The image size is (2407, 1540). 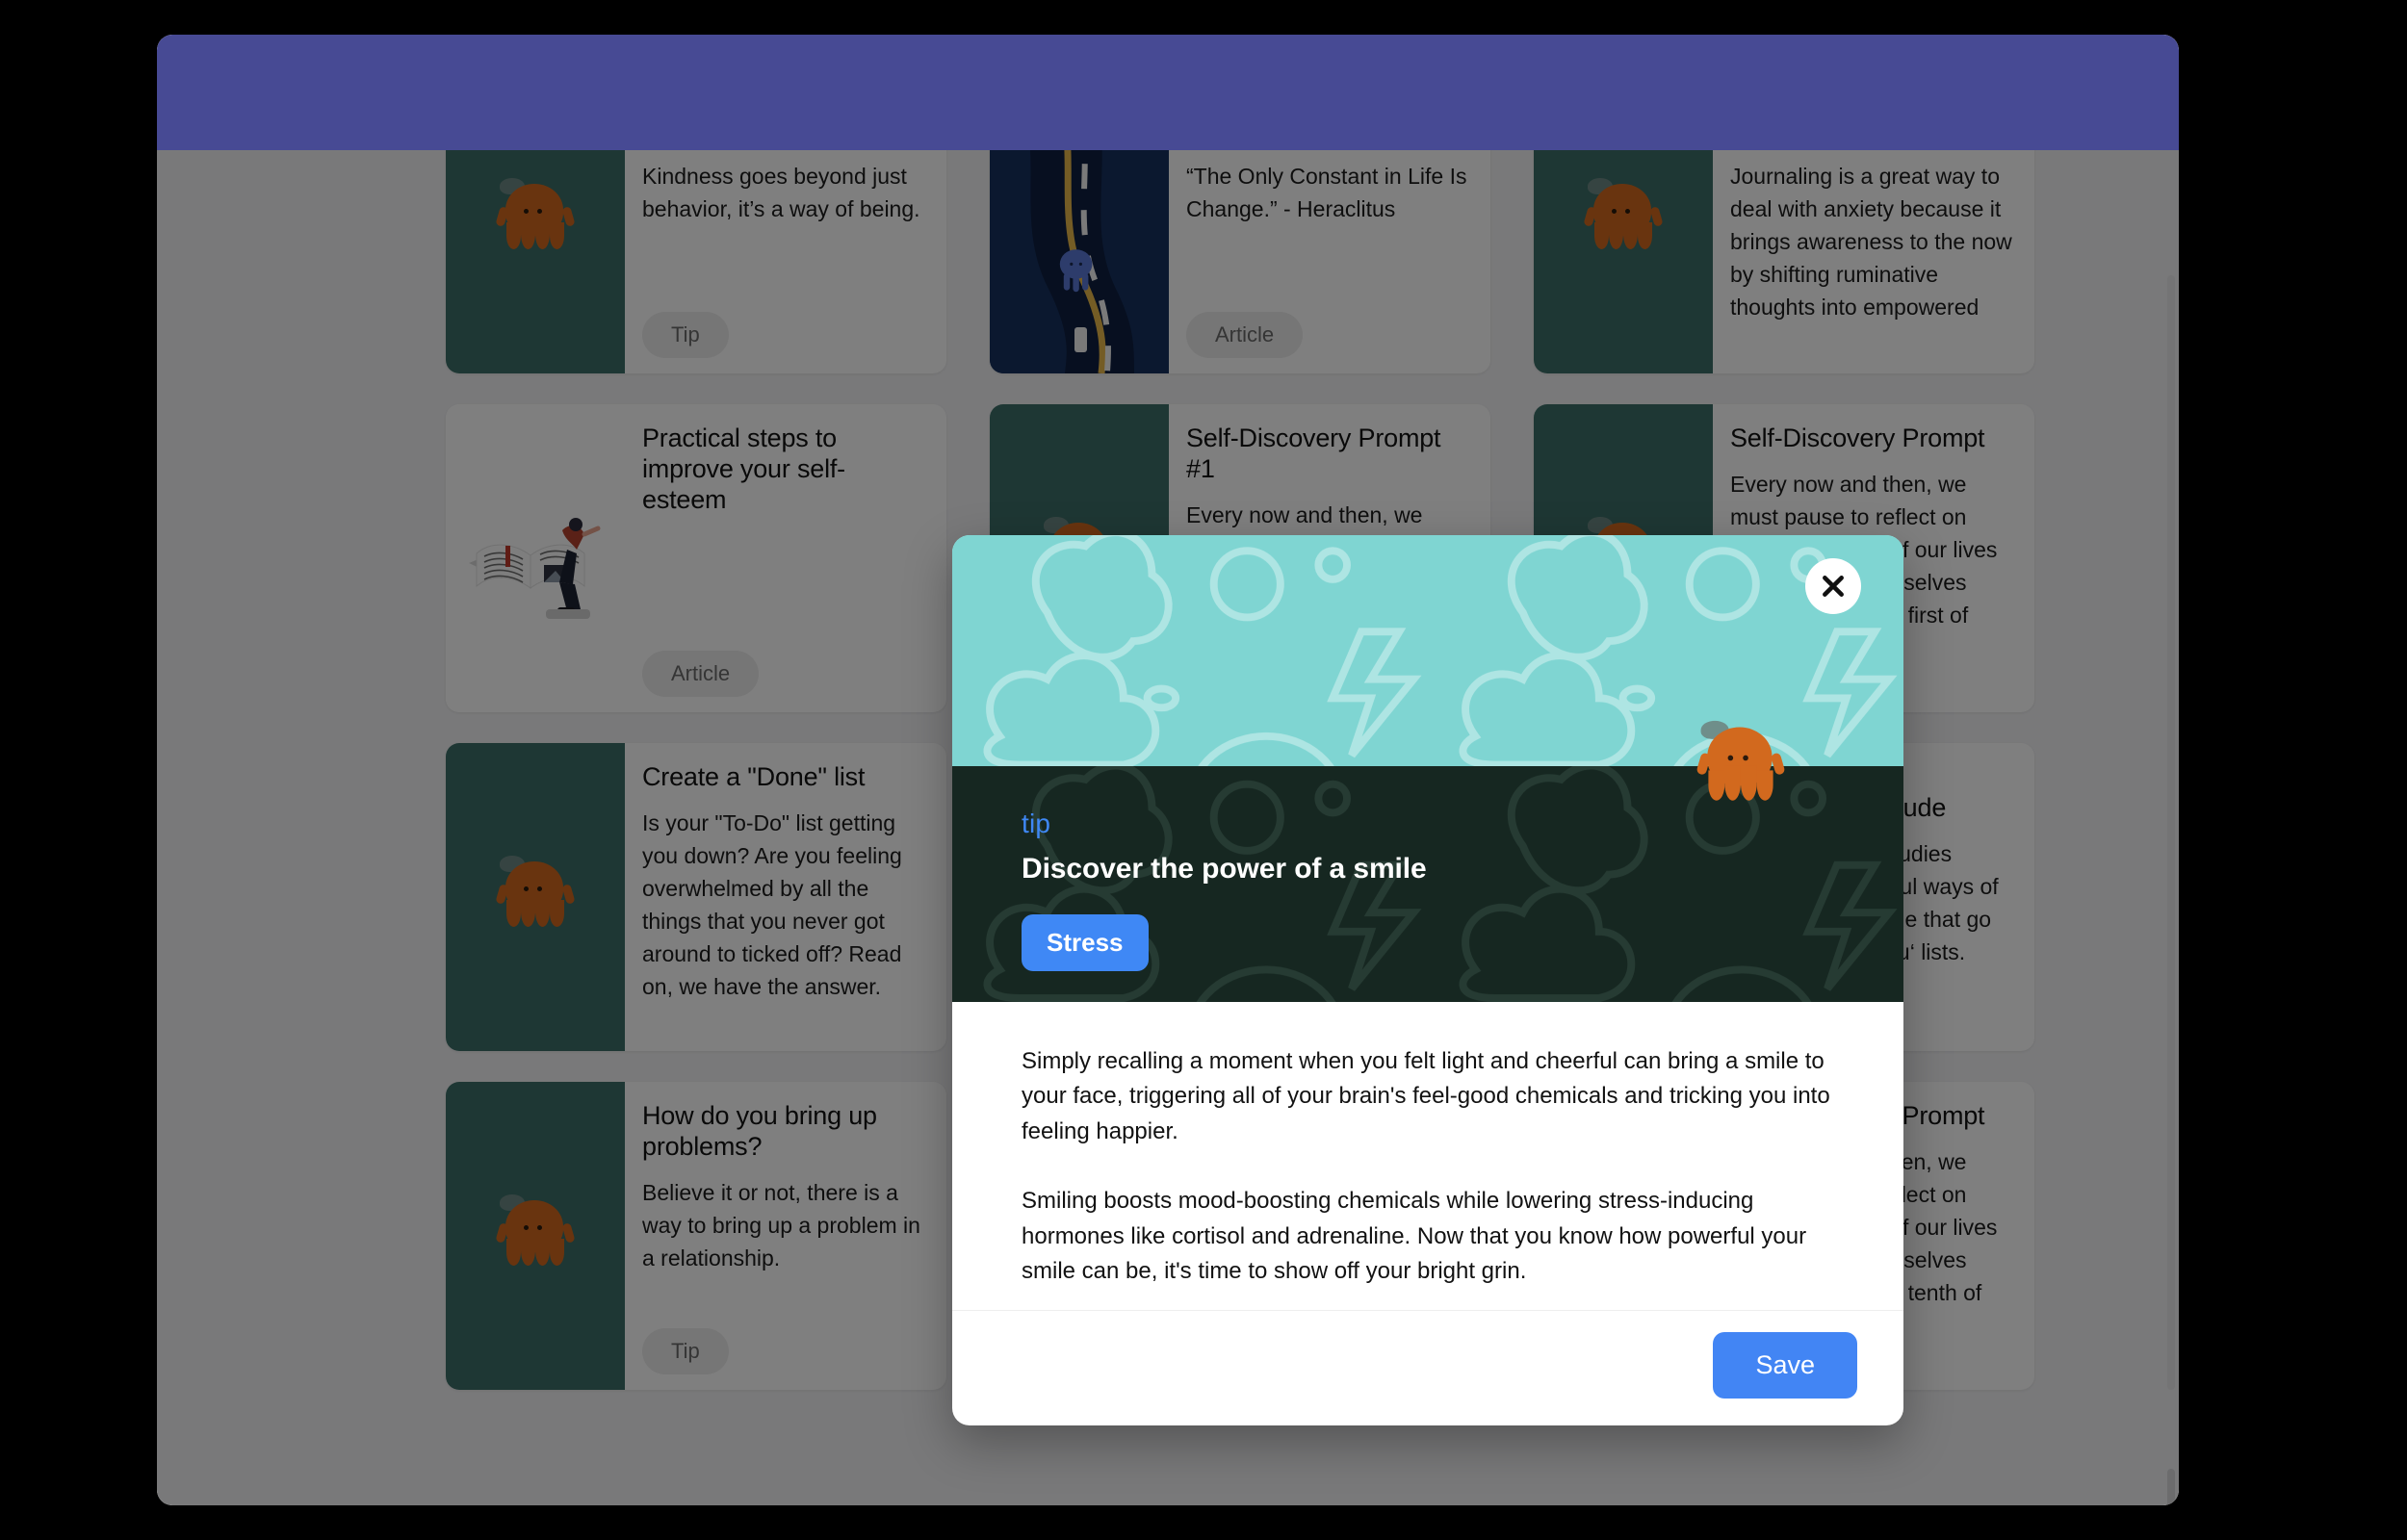 I want to click on app-header-bar, so click(x=1168, y=92).